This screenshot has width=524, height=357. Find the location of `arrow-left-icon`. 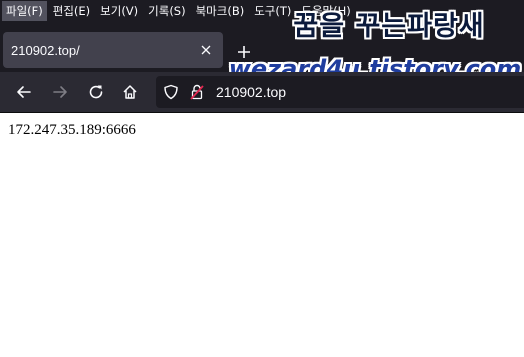

arrow-left-icon is located at coordinates (24, 92).